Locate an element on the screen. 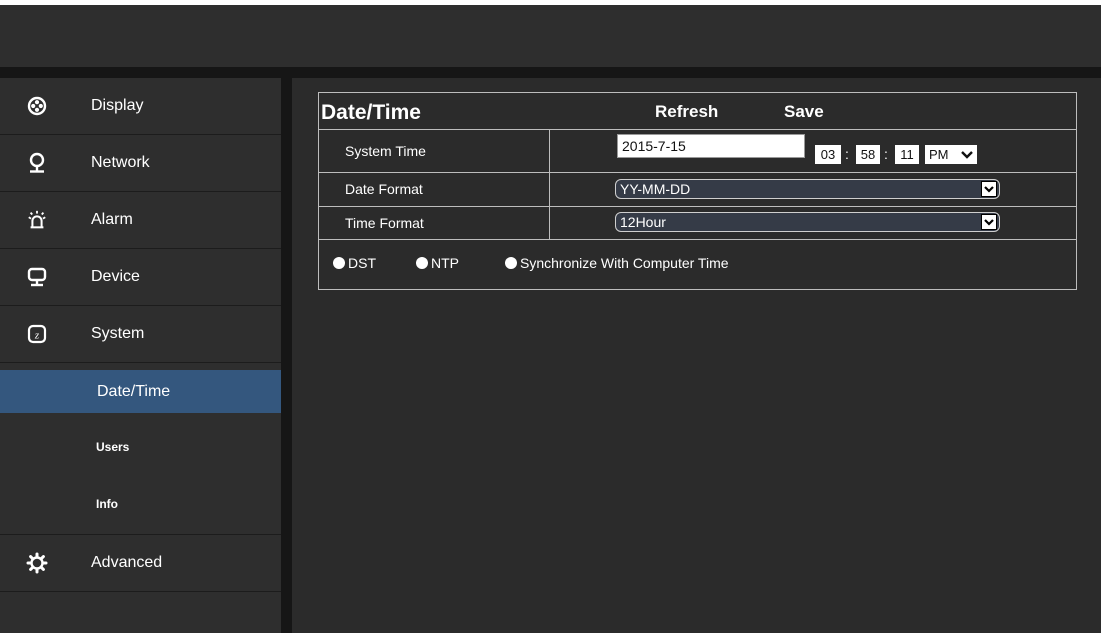  date-format-select: YY-MM-DD is located at coordinates (807, 189).